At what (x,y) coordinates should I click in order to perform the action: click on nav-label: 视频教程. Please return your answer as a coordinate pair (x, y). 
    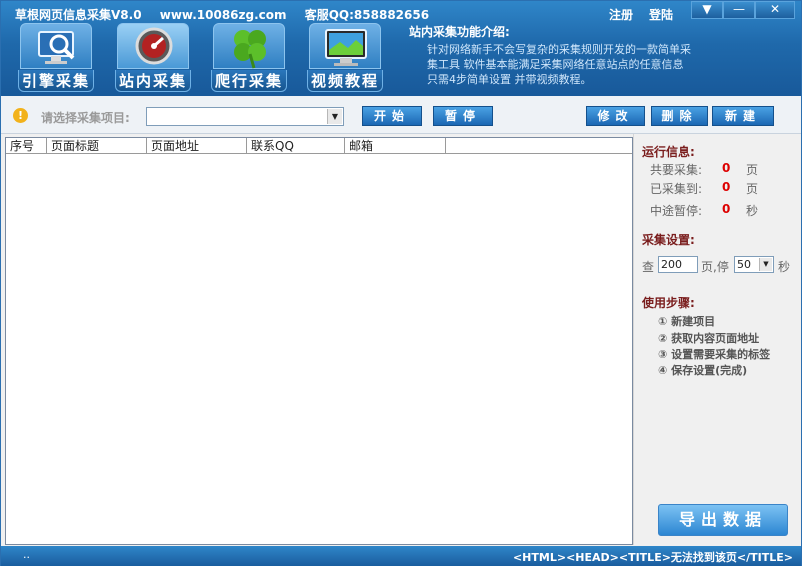
    Looking at the image, I should click on (345, 81).